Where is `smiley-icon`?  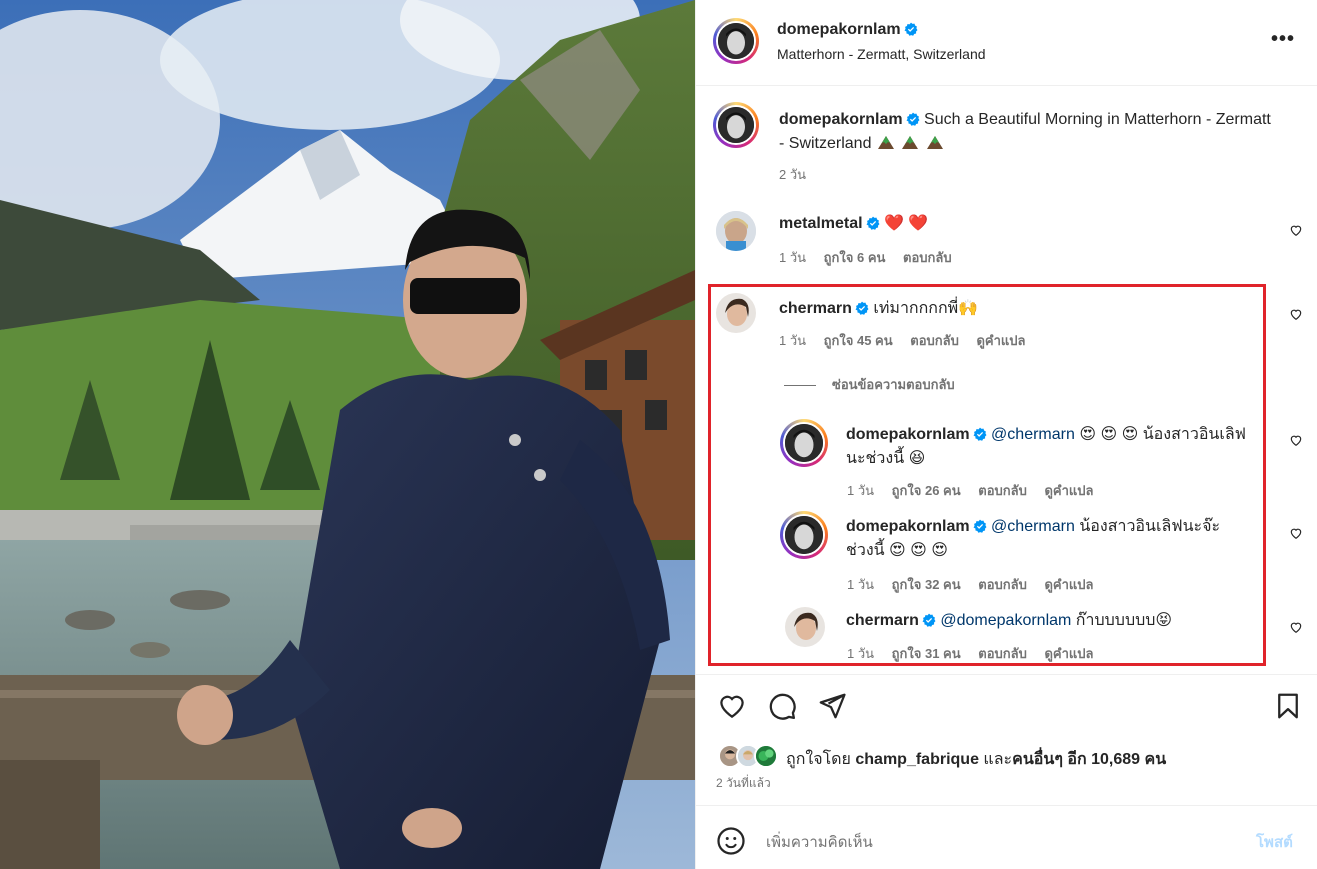 smiley-icon is located at coordinates (731, 841).